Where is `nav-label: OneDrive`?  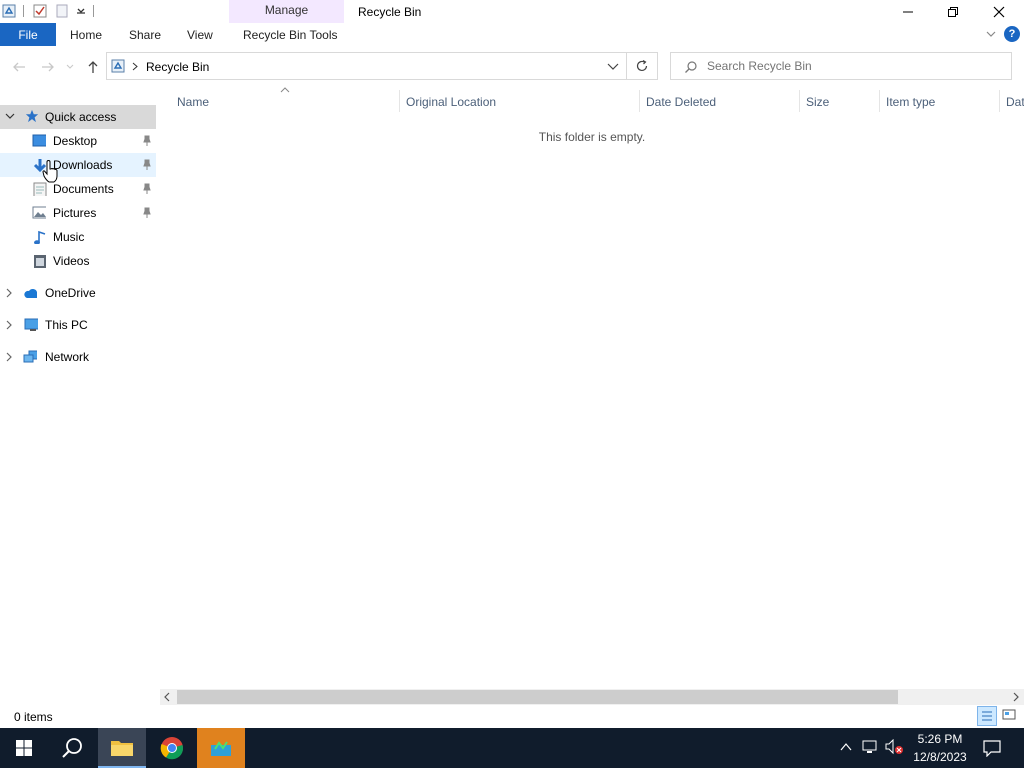
nav-label: OneDrive is located at coordinates (70, 293).